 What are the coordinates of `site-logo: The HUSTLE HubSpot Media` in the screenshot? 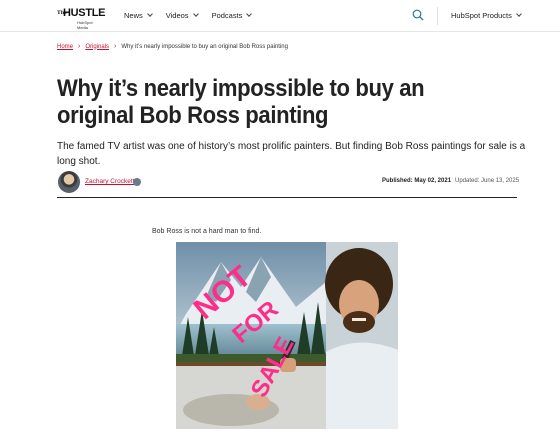 It's located at (81, 18).